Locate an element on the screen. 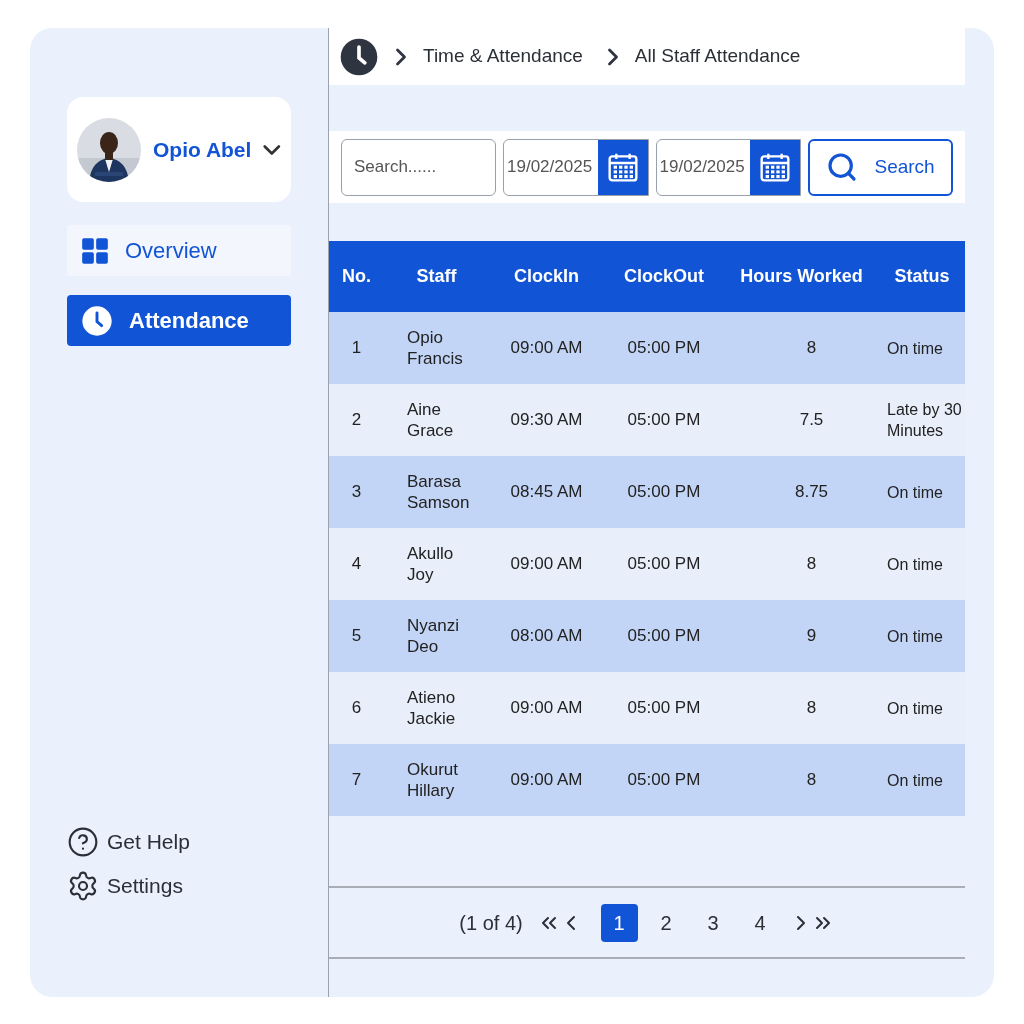  table-cell-text: 09:30 AM is located at coordinates (546, 420).